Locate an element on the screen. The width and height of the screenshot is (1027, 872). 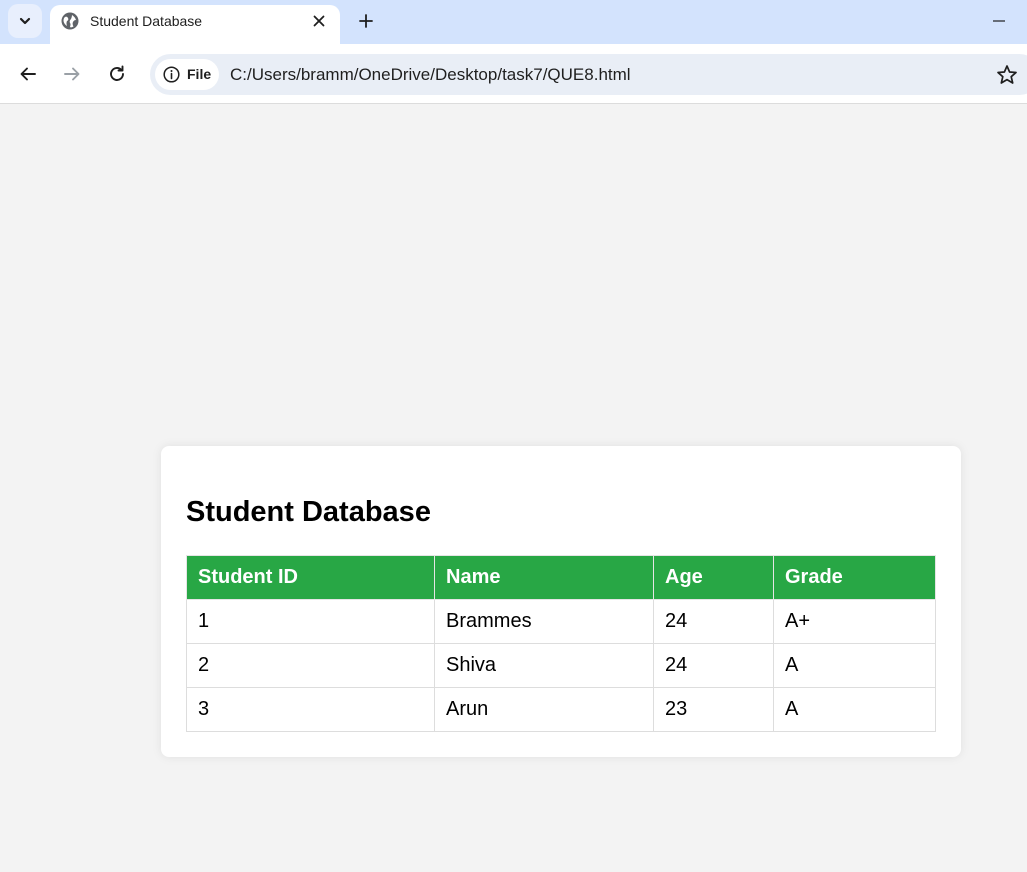
chevron-down-icon is located at coordinates (25, 21).